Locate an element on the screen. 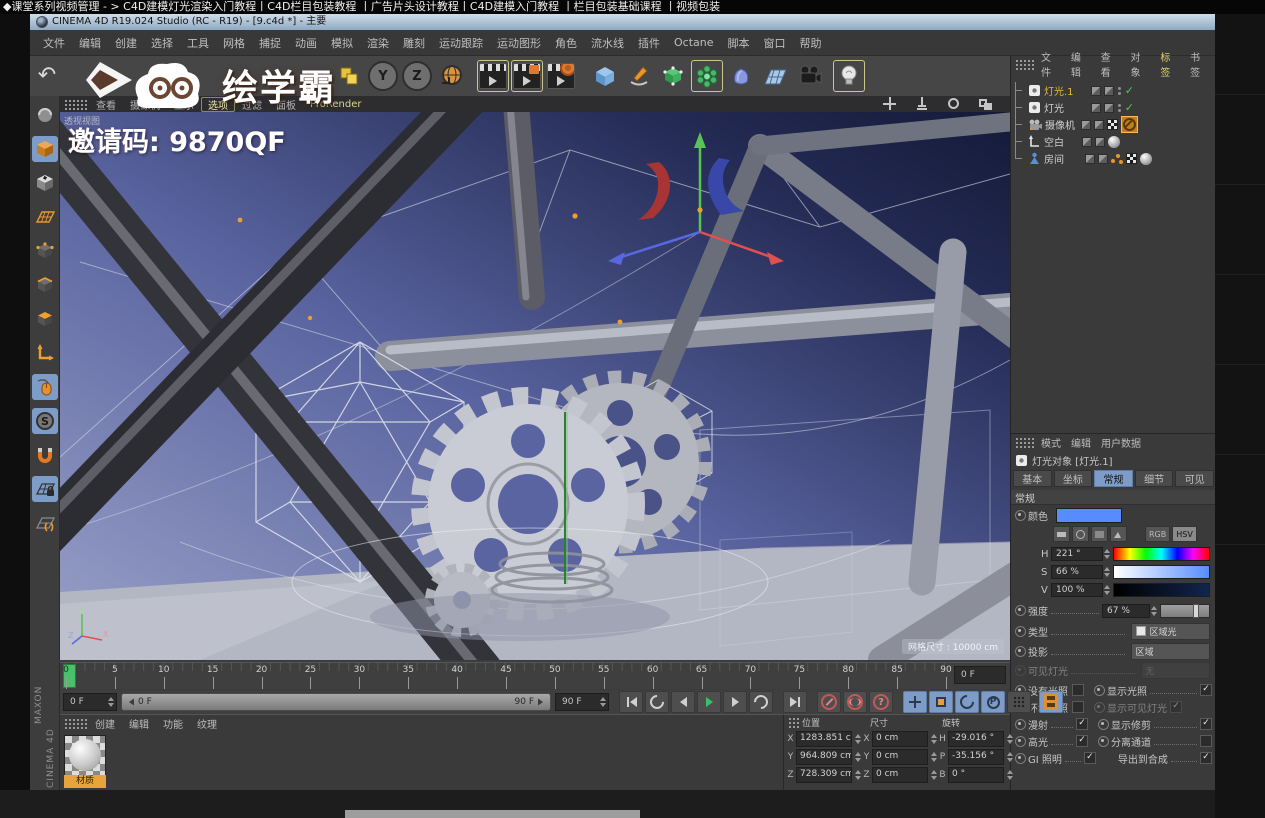 This screenshot has height=818, width=1265. render-settings-button is located at coordinates (561, 76).